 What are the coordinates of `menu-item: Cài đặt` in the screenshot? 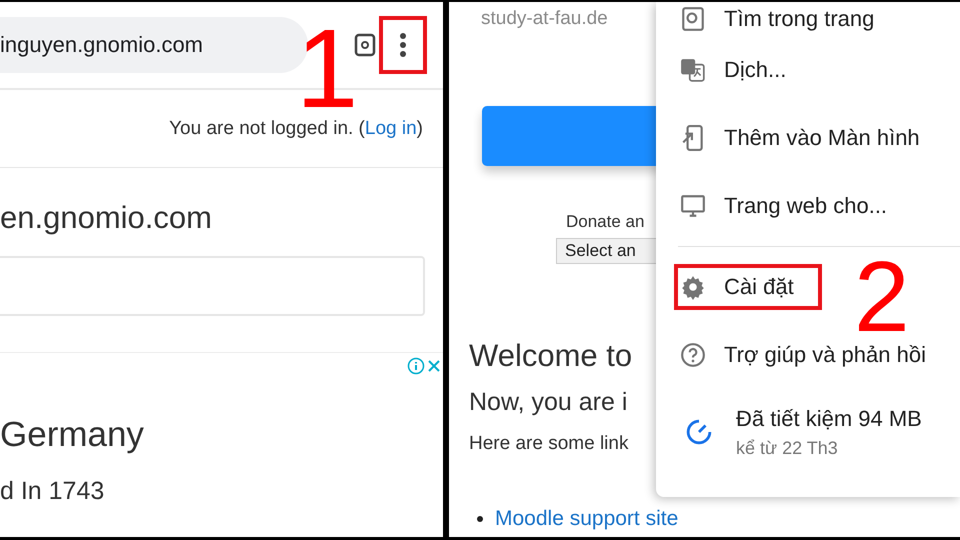 It's located at (748, 287).